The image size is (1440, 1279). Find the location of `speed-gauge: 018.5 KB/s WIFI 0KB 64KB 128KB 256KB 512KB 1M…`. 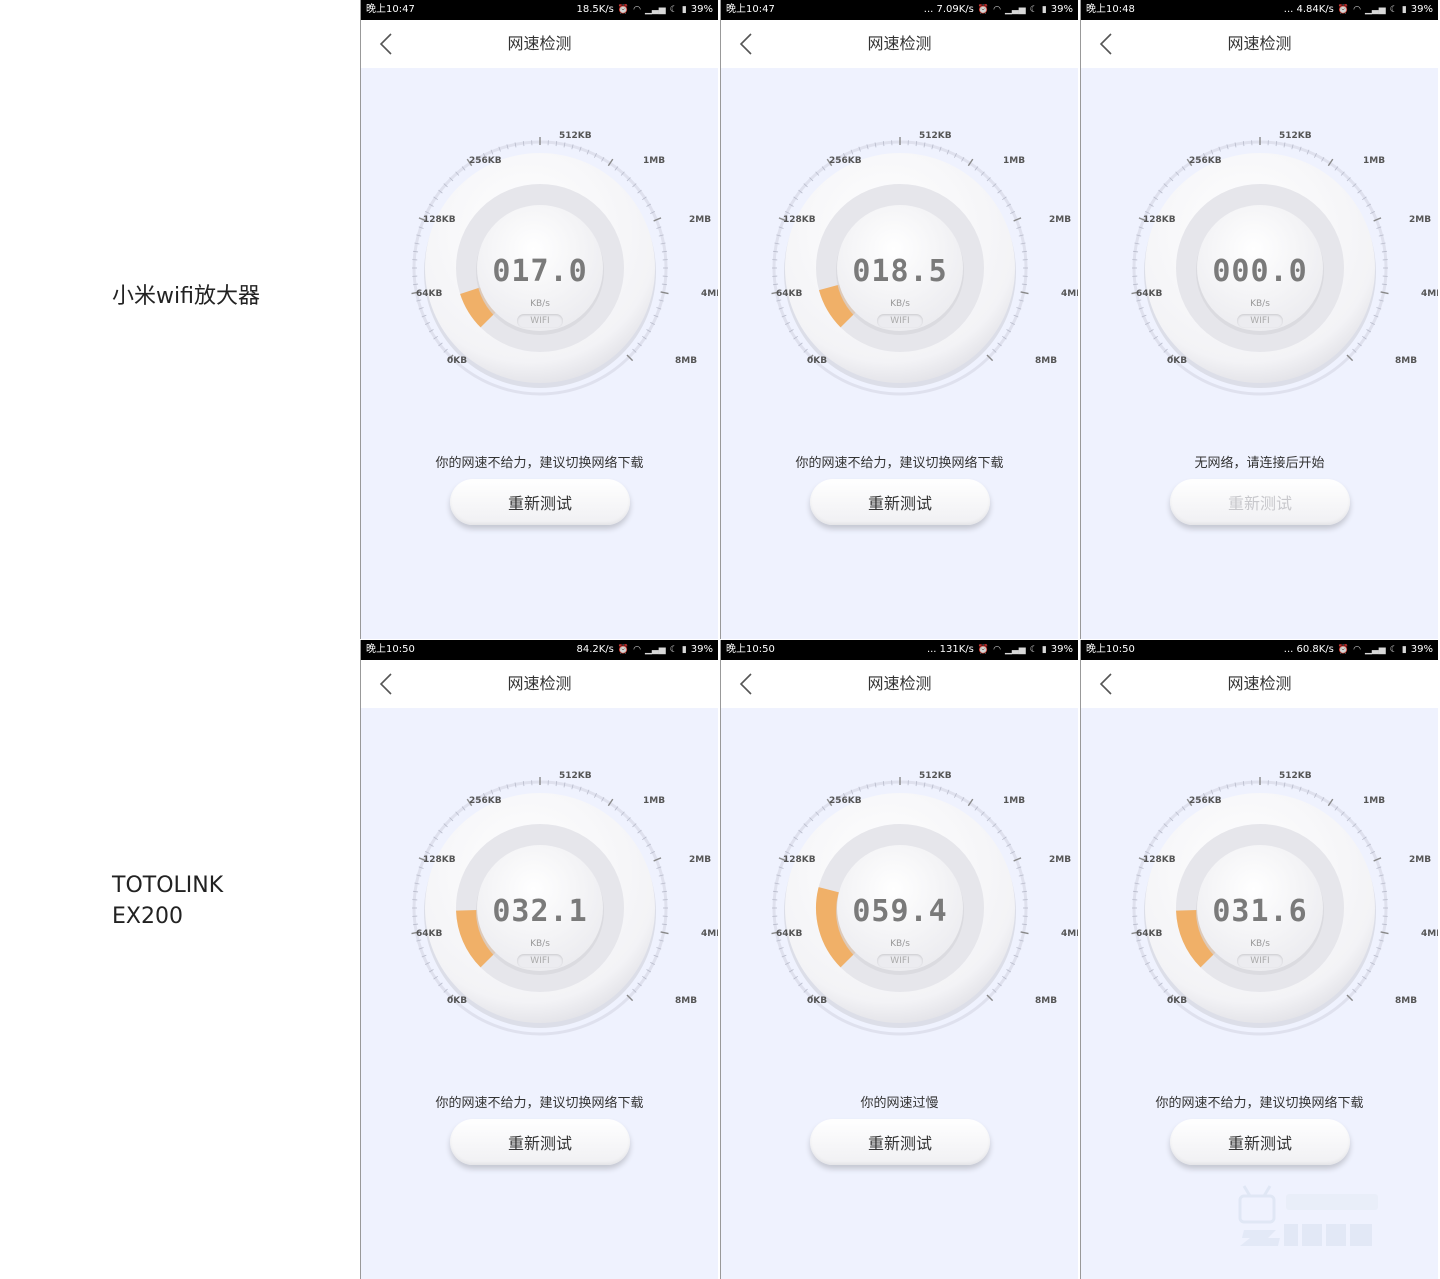

speed-gauge: 018.5 KB/s WIFI 0KB 64KB 128KB 256KB 512KB 1M… is located at coordinates (914, 268).